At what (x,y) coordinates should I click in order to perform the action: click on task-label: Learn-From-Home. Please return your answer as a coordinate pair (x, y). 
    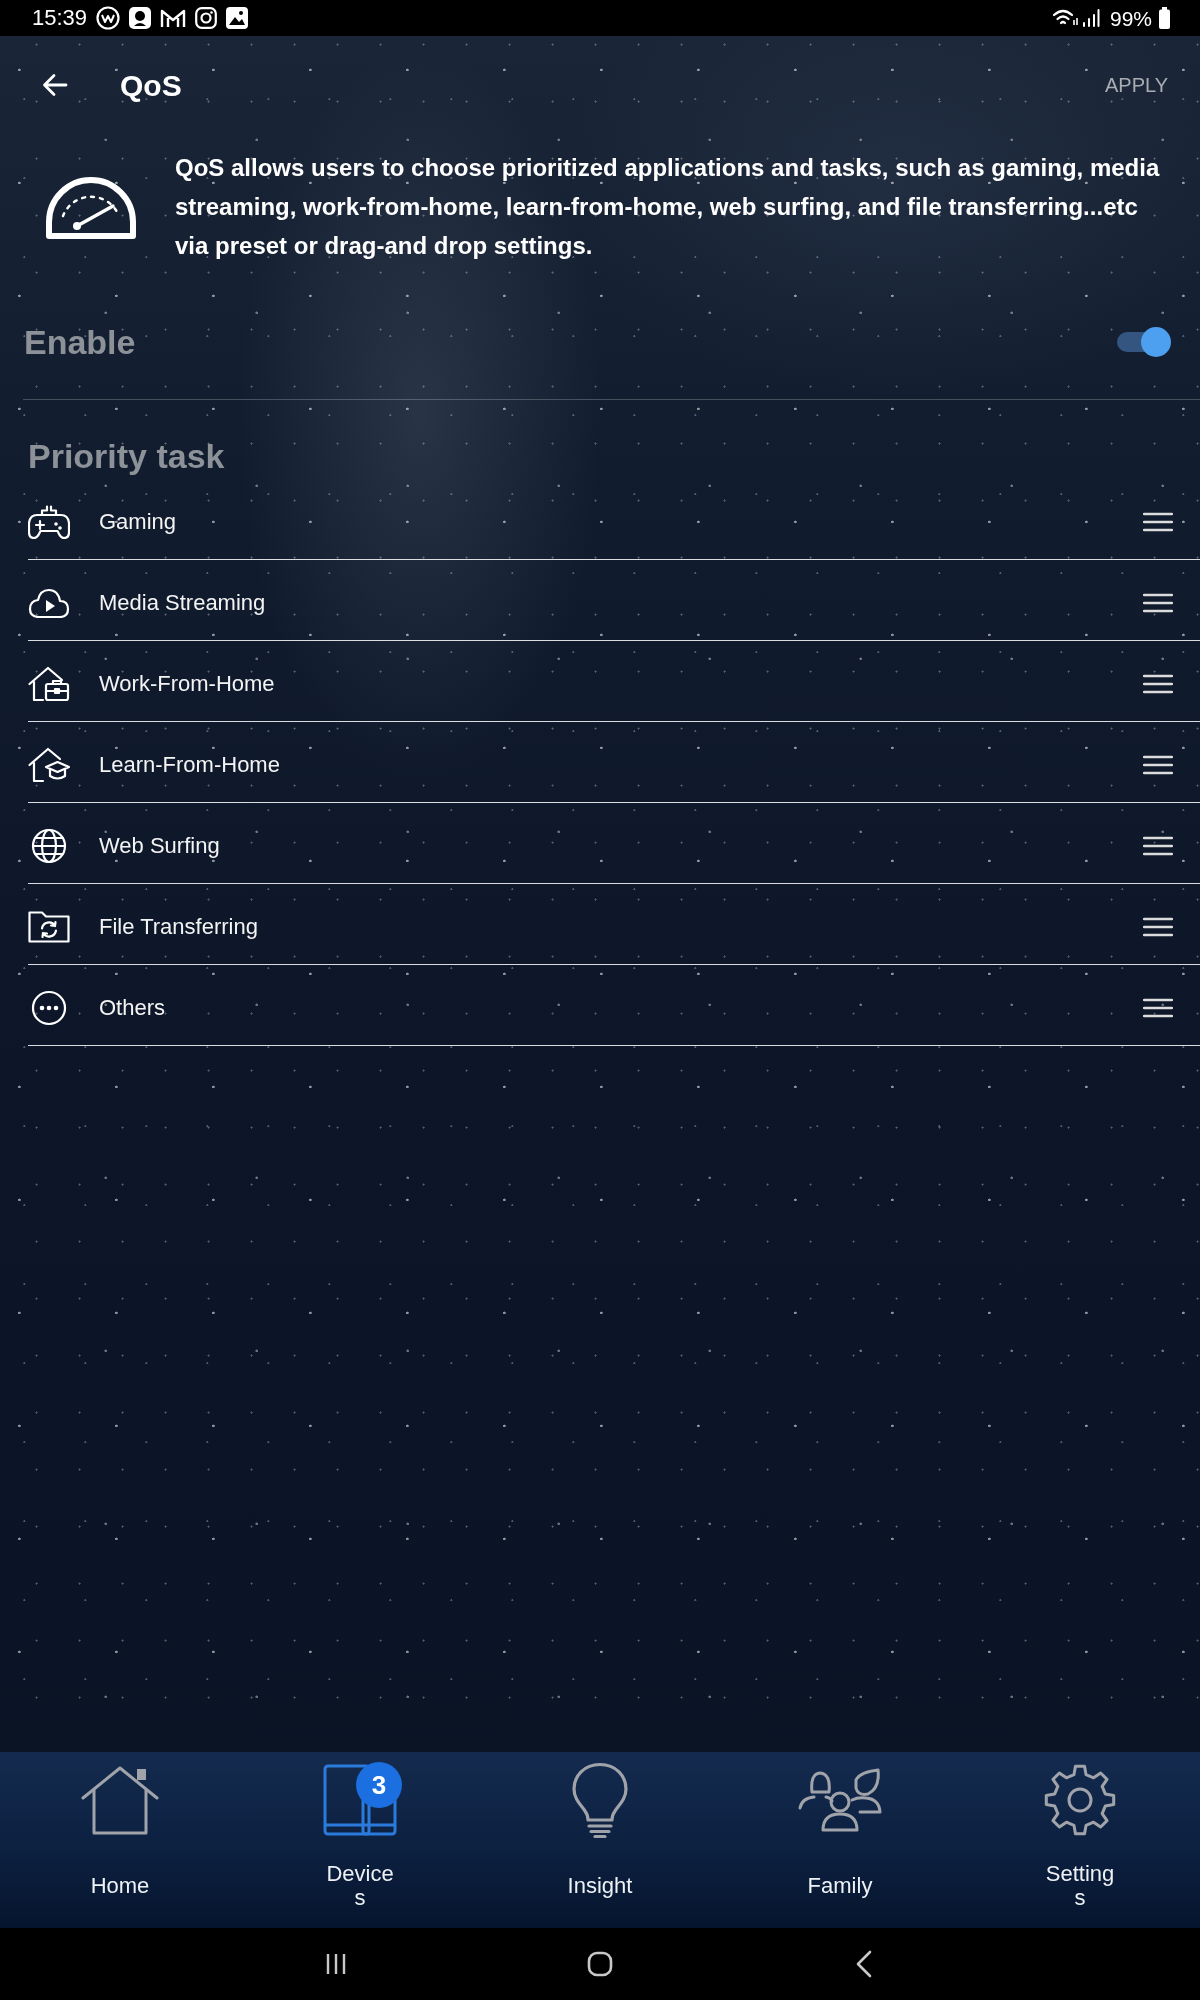
    Looking at the image, I should click on (189, 765).